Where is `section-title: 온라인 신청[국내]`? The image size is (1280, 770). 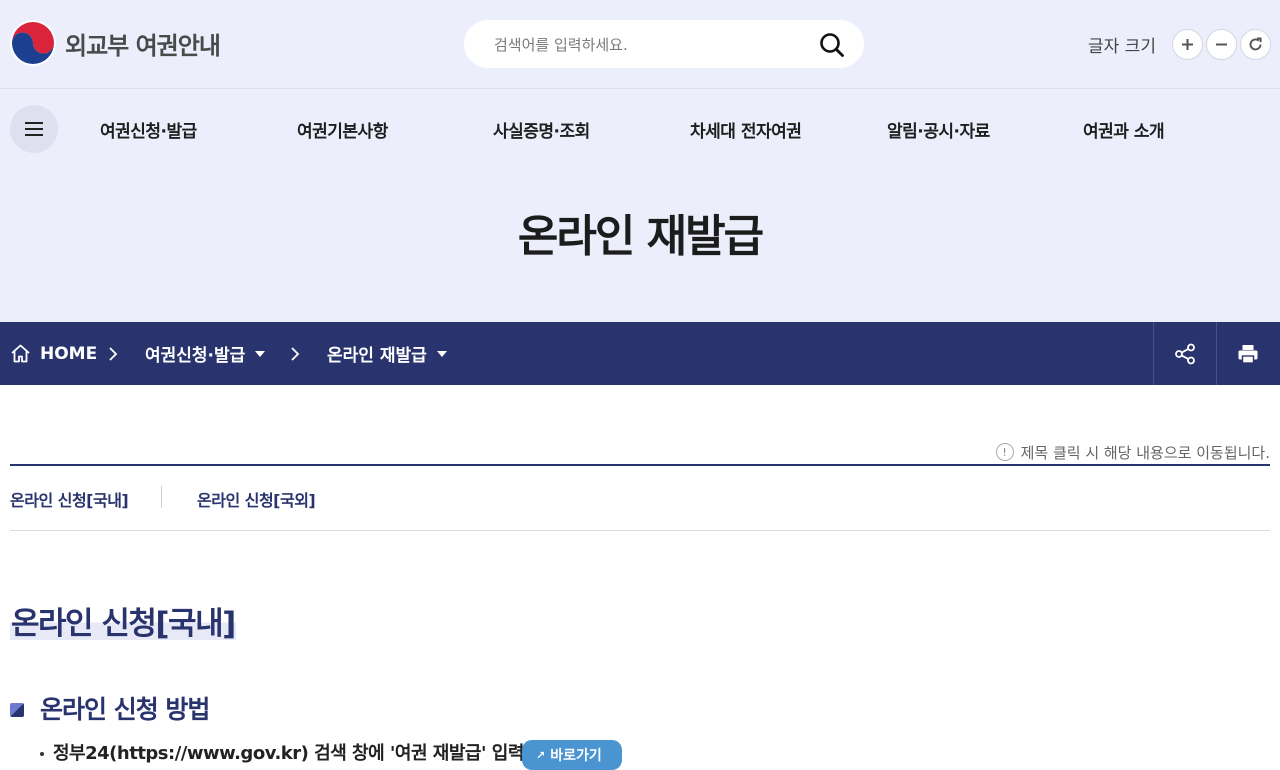 section-title: 온라인 신청[국내] is located at coordinates (123, 620).